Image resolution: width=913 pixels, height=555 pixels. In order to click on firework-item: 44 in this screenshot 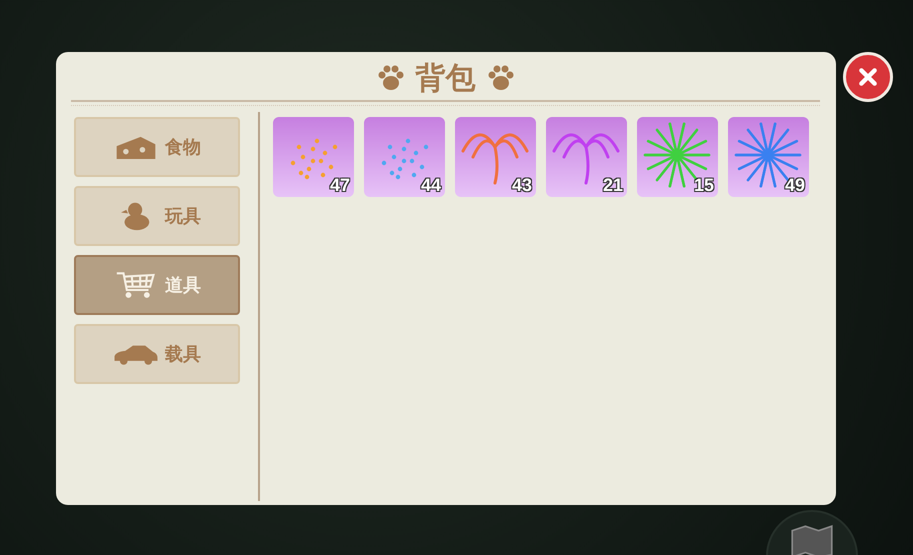, I will do `click(404, 157)`.